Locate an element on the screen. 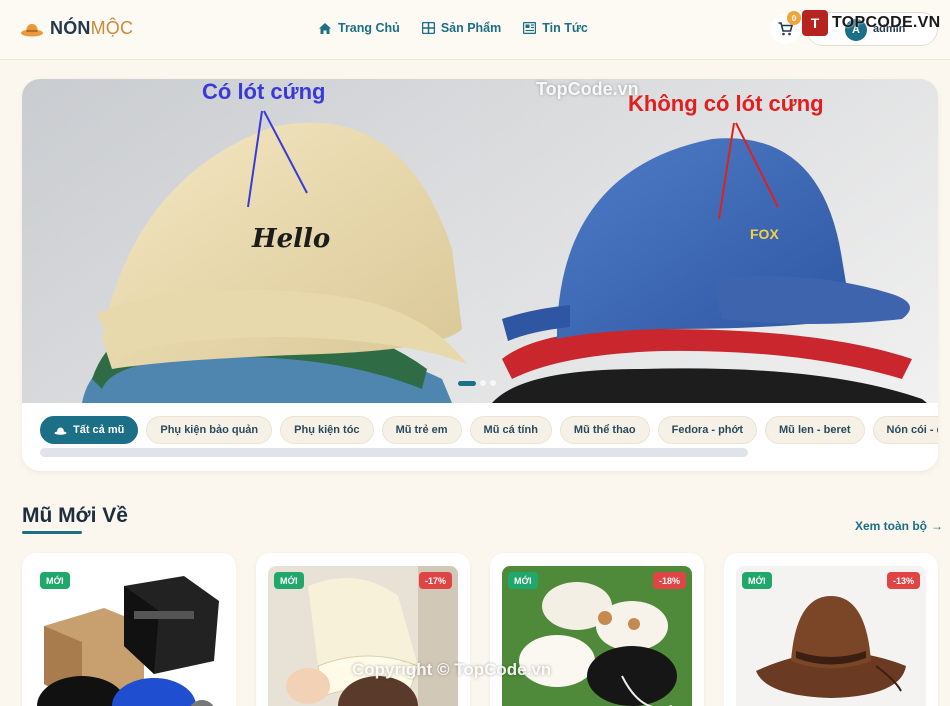 This screenshot has height=706, width=950. topcode-badge: T is located at coordinates (815, 23).